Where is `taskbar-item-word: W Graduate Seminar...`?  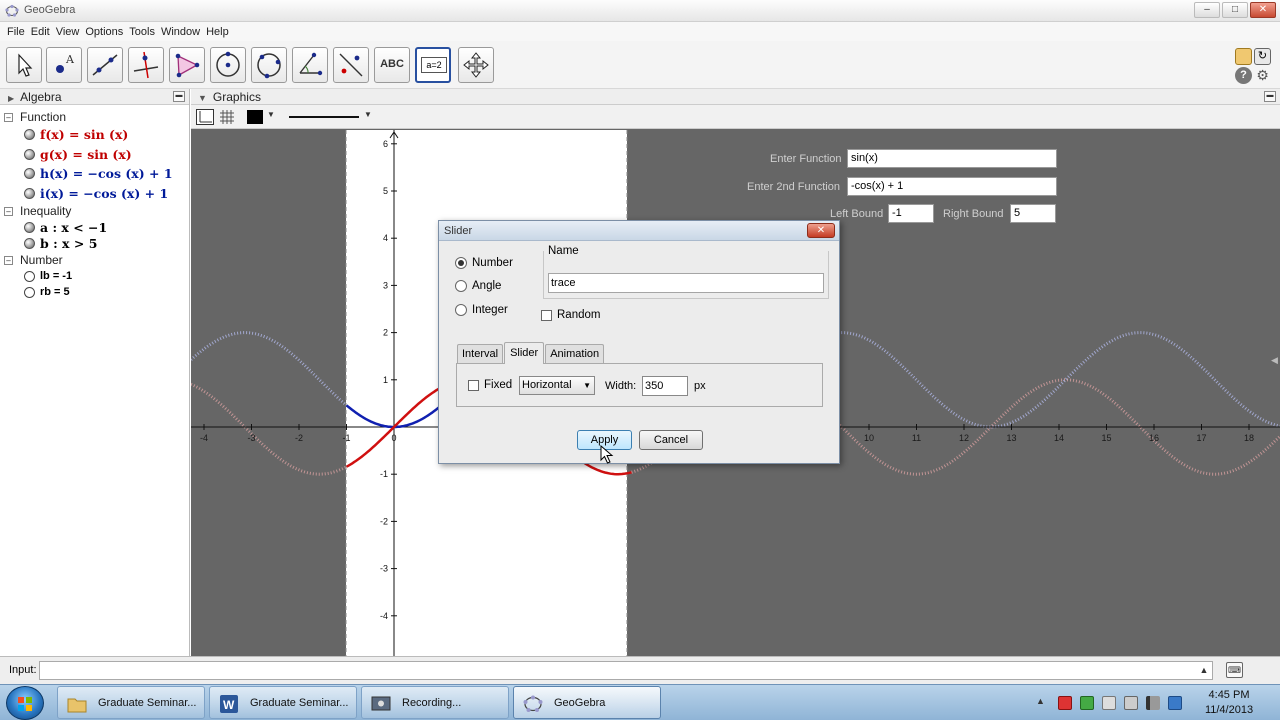 taskbar-item-word: W Graduate Seminar... is located at coordinates (283, 702).